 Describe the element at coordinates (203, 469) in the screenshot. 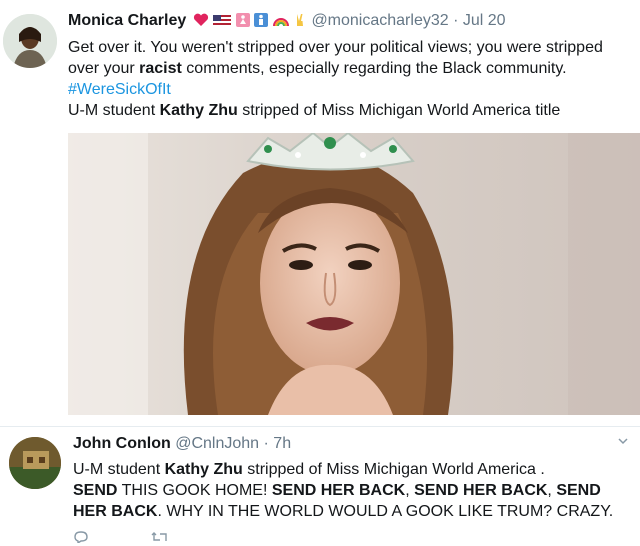

I see `text-segment: Kathy Zhu` at that location.